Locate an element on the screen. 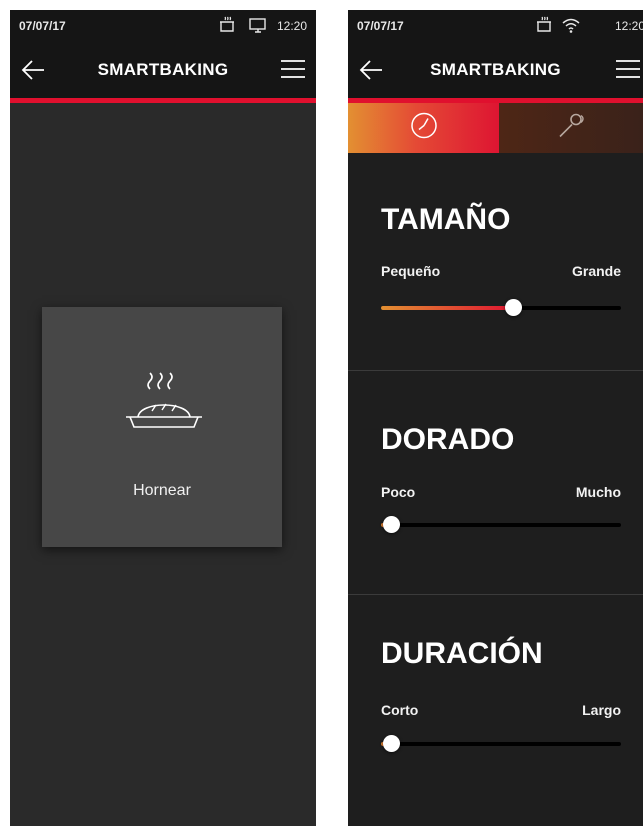 The width and height of the screenshot is (643, 829). food-probe-icon is located at coordinates (571, 128).